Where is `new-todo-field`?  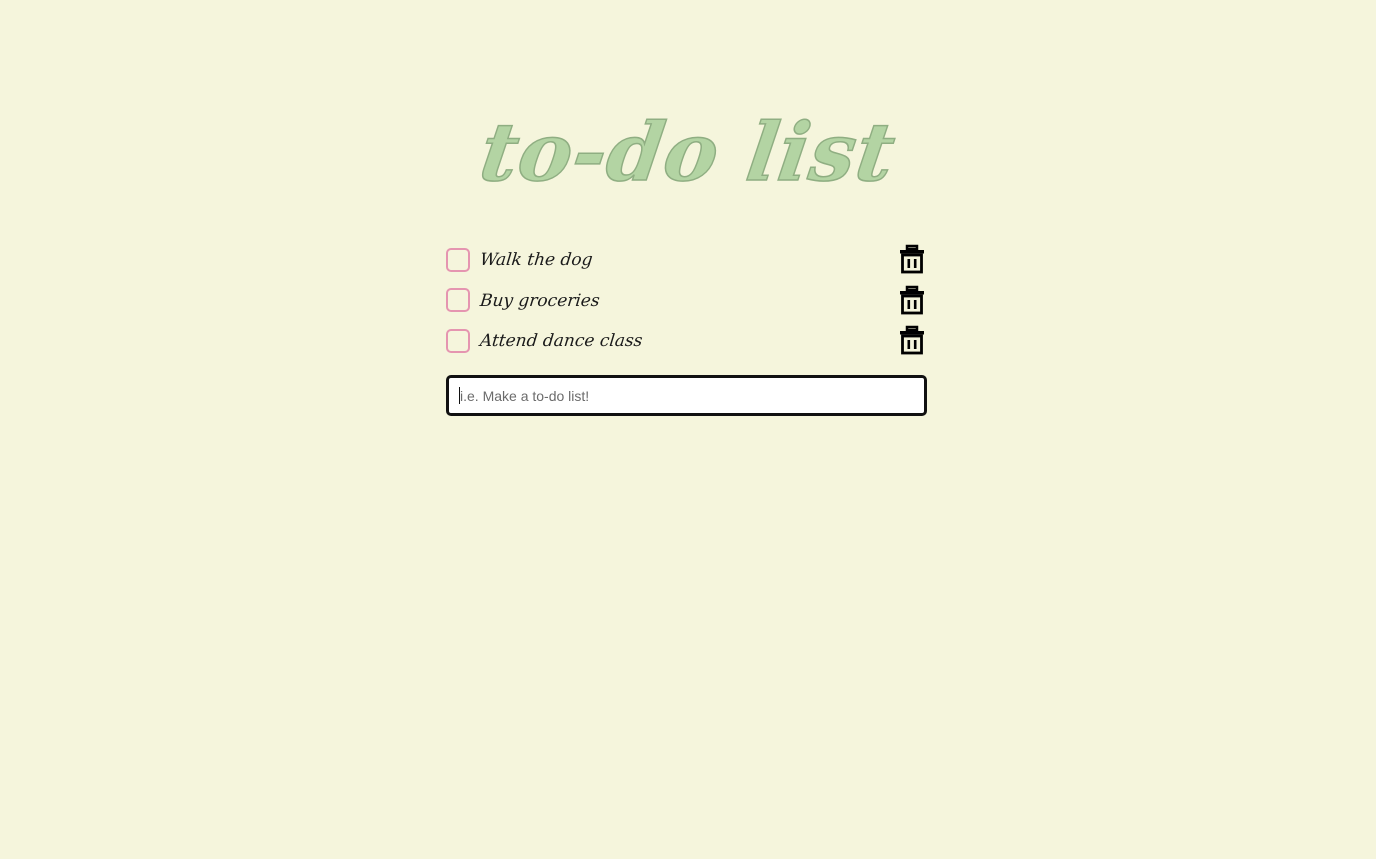 new-todo-field is located at coordinates (686, 395).